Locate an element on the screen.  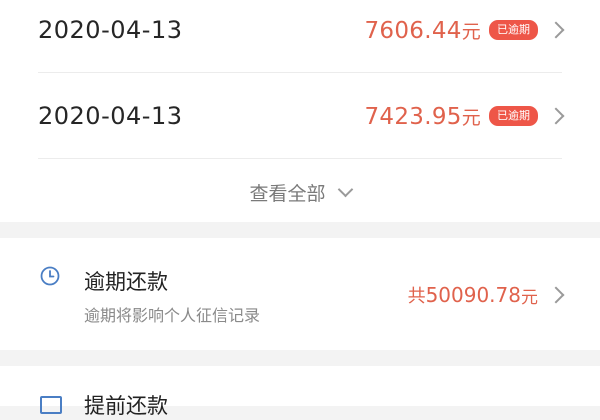
view-all-button: 查看全部 is located at coordinates (300, 192).